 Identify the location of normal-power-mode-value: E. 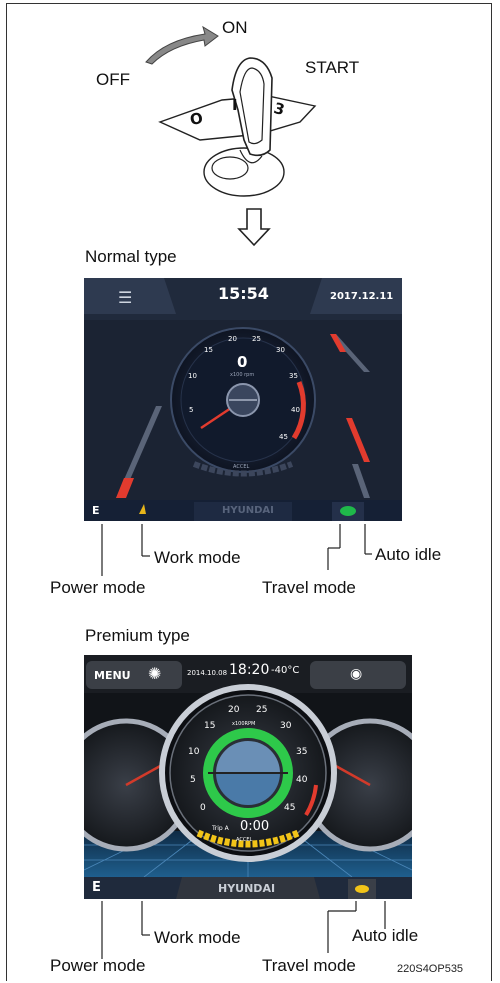
(96, 510).